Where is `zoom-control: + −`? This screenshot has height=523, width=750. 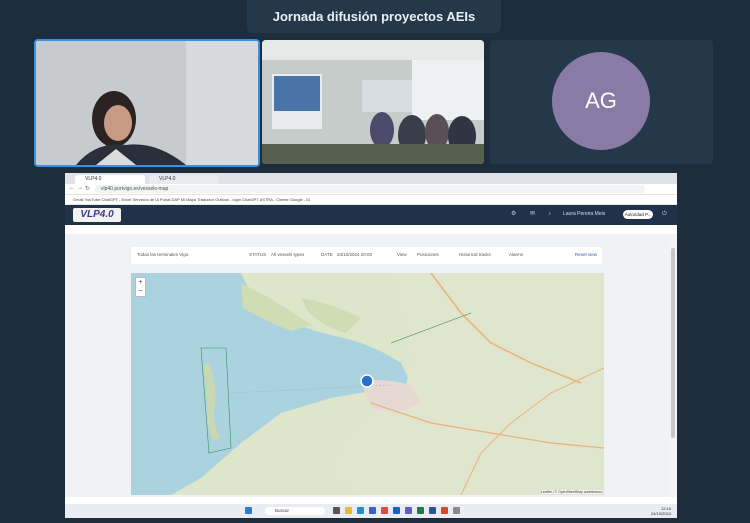
zoom-control: + − is located at coordinates (140, 287).